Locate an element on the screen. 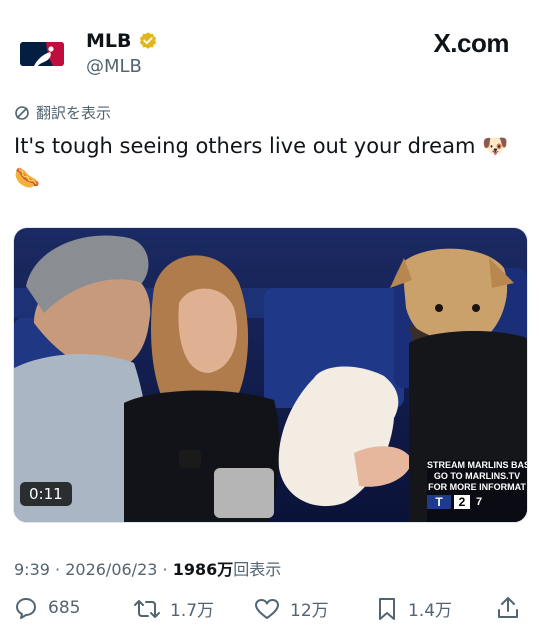 The width and height of the screenshot is (539, 640). translate-icon is located at coordinates (22, 112).